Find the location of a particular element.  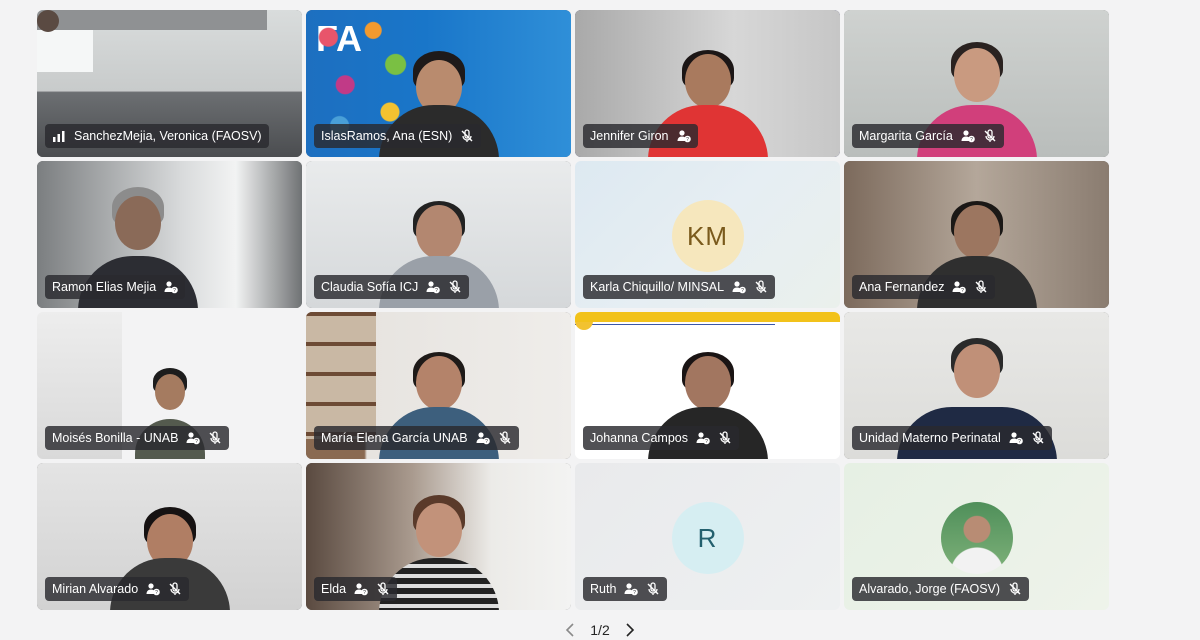

participant-name-chip: Alvarado, Jorge (FAOSV) is located at coordinates (941, 589).